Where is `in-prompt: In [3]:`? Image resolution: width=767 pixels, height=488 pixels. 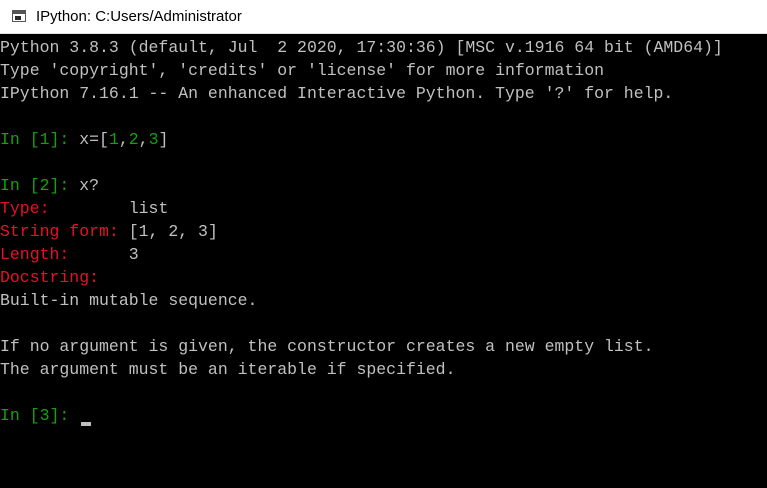 in-prompt: In [3]: is located at coordinates (40, 415).